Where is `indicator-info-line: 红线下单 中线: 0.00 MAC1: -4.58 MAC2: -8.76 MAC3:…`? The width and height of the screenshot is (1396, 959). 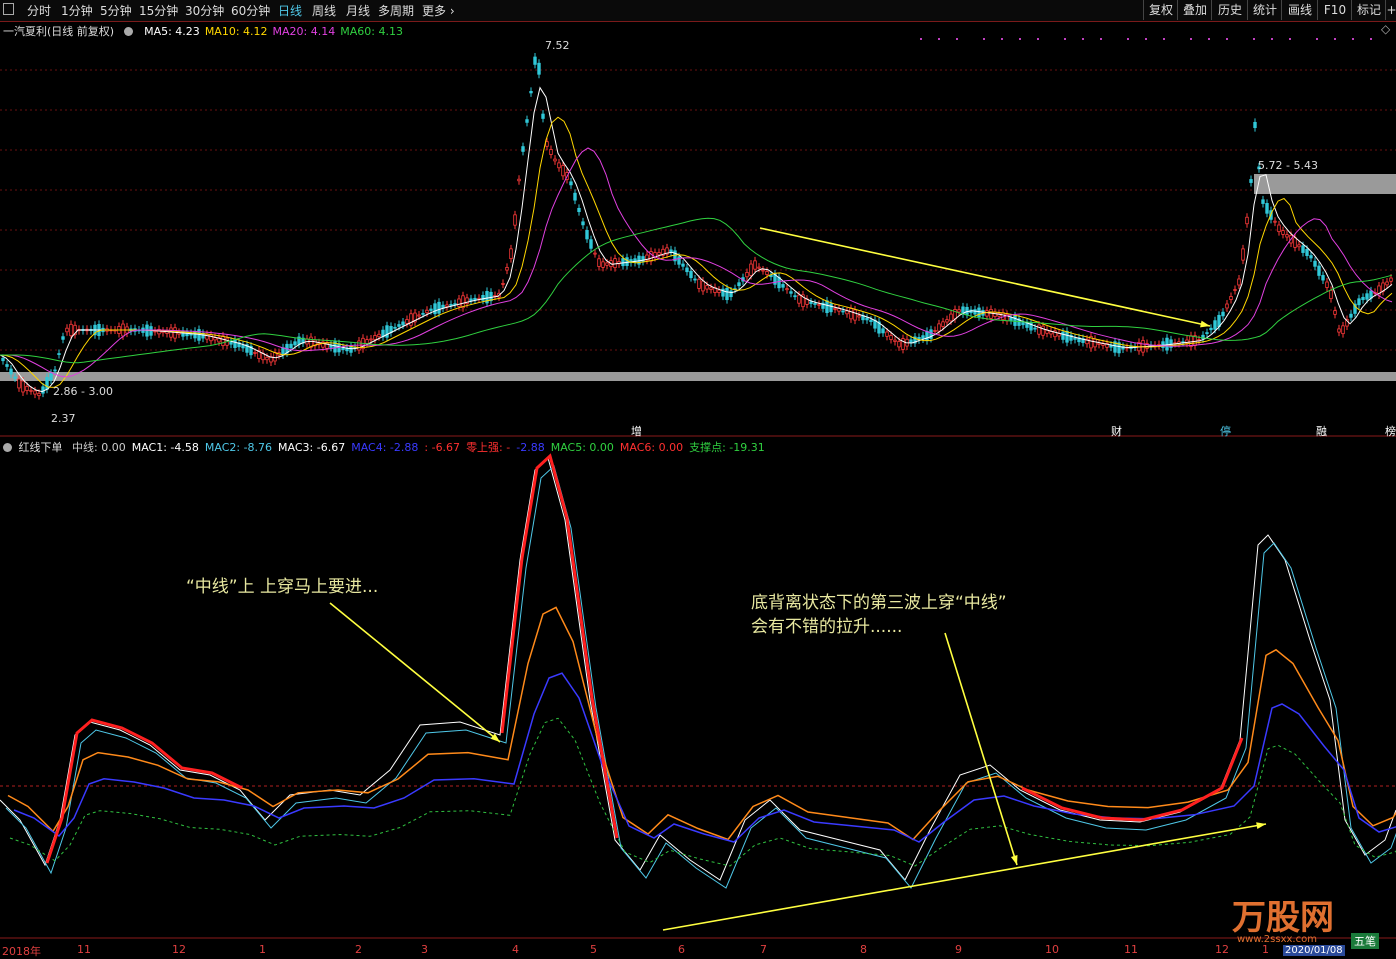 indicator-info-line: 红线下单 中线: 0.00 MAC1: -4.58 MAC2: -8.76 MAC3:… is located at coordinates (384, 447).